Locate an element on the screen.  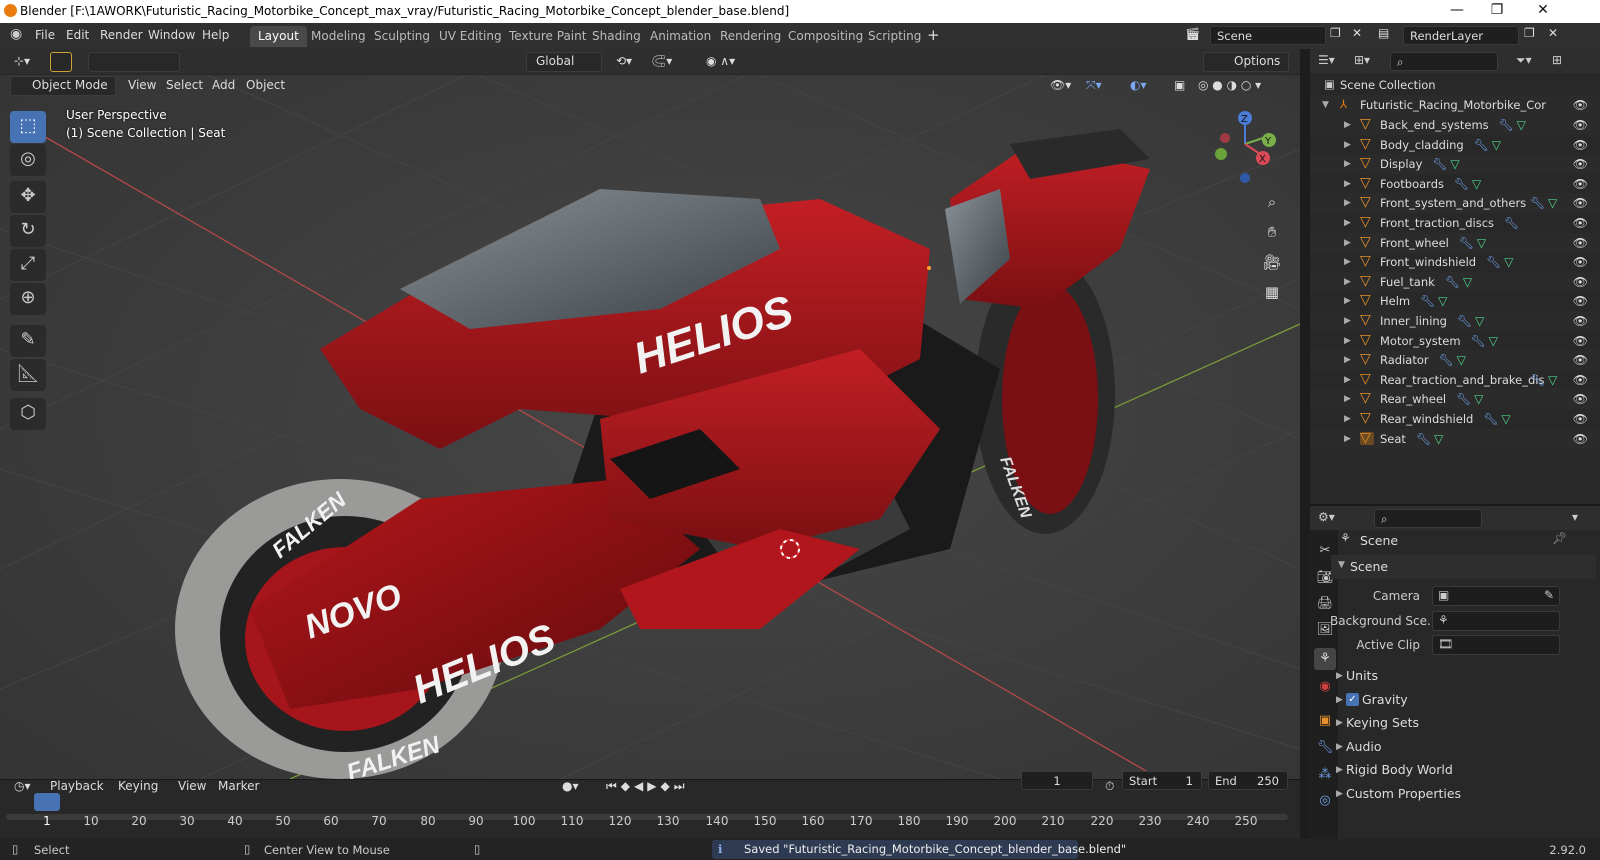
outliner-item: ▶ ▽ Back_end_systems 🔧︎ ▽ 👁︎ is located at coordinates (1455, 125).